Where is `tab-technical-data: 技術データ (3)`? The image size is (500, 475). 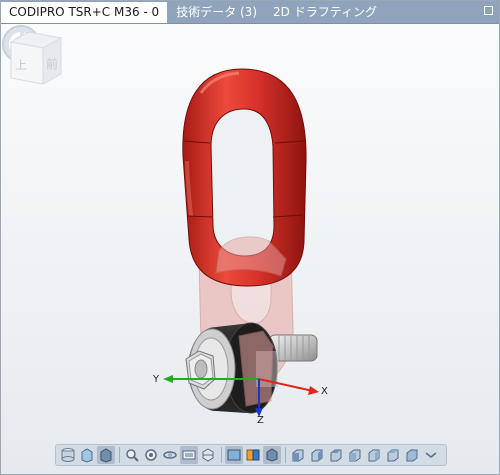 tab-technical-data: 技術データ (3) is located at coordinates (216, 12).